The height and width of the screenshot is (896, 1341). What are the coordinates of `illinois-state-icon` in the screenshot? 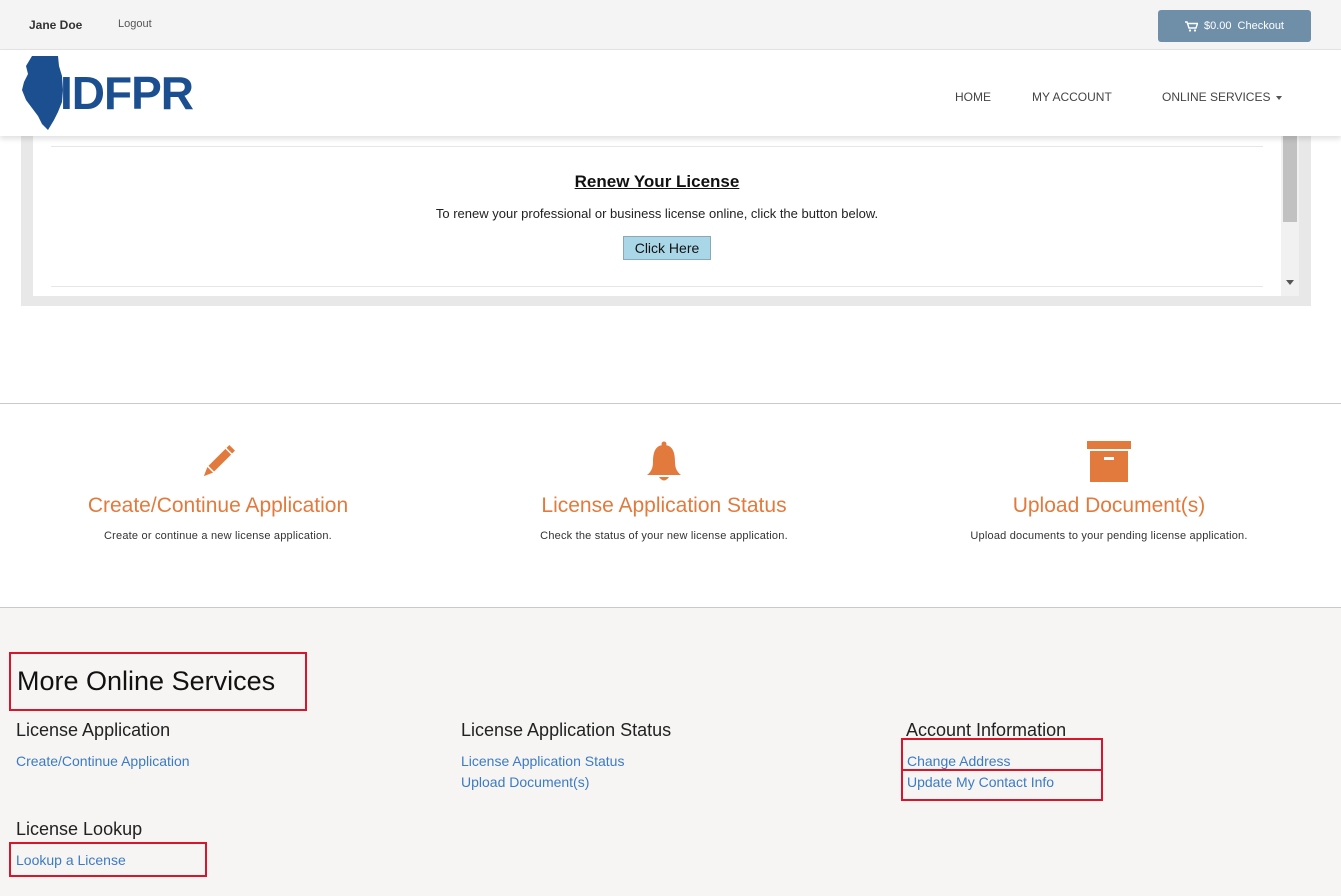 It's located at (42, 93).